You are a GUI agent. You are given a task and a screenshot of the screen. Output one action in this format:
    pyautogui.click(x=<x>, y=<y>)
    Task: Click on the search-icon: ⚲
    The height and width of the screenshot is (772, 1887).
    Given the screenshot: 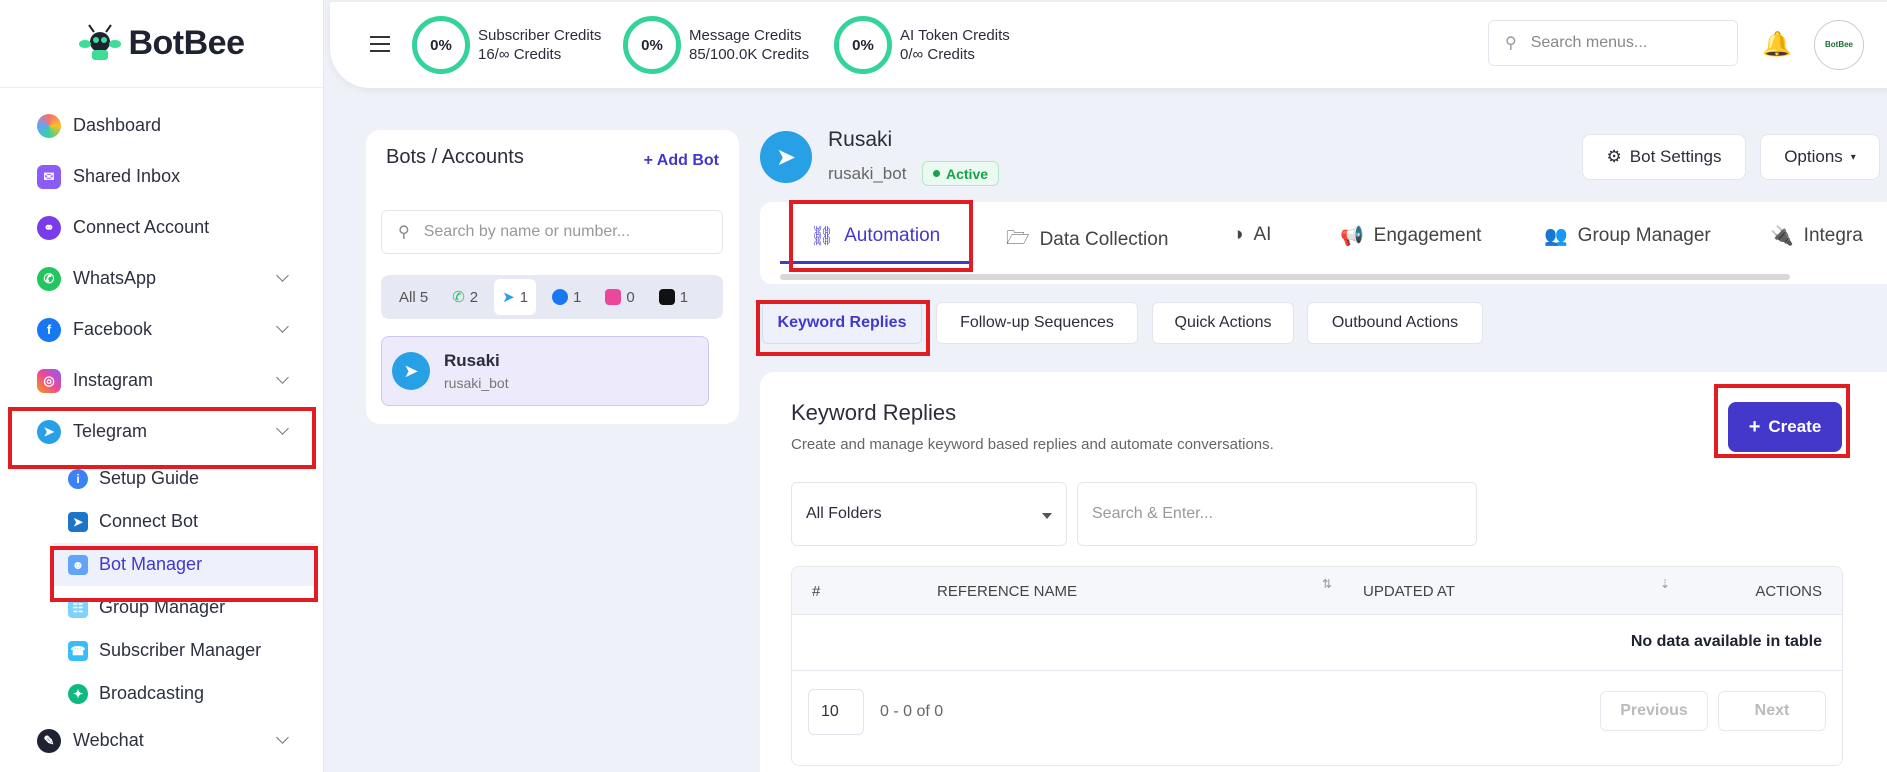 What is the action you would take?
    pyautogui.click(x=404, y=232)
    